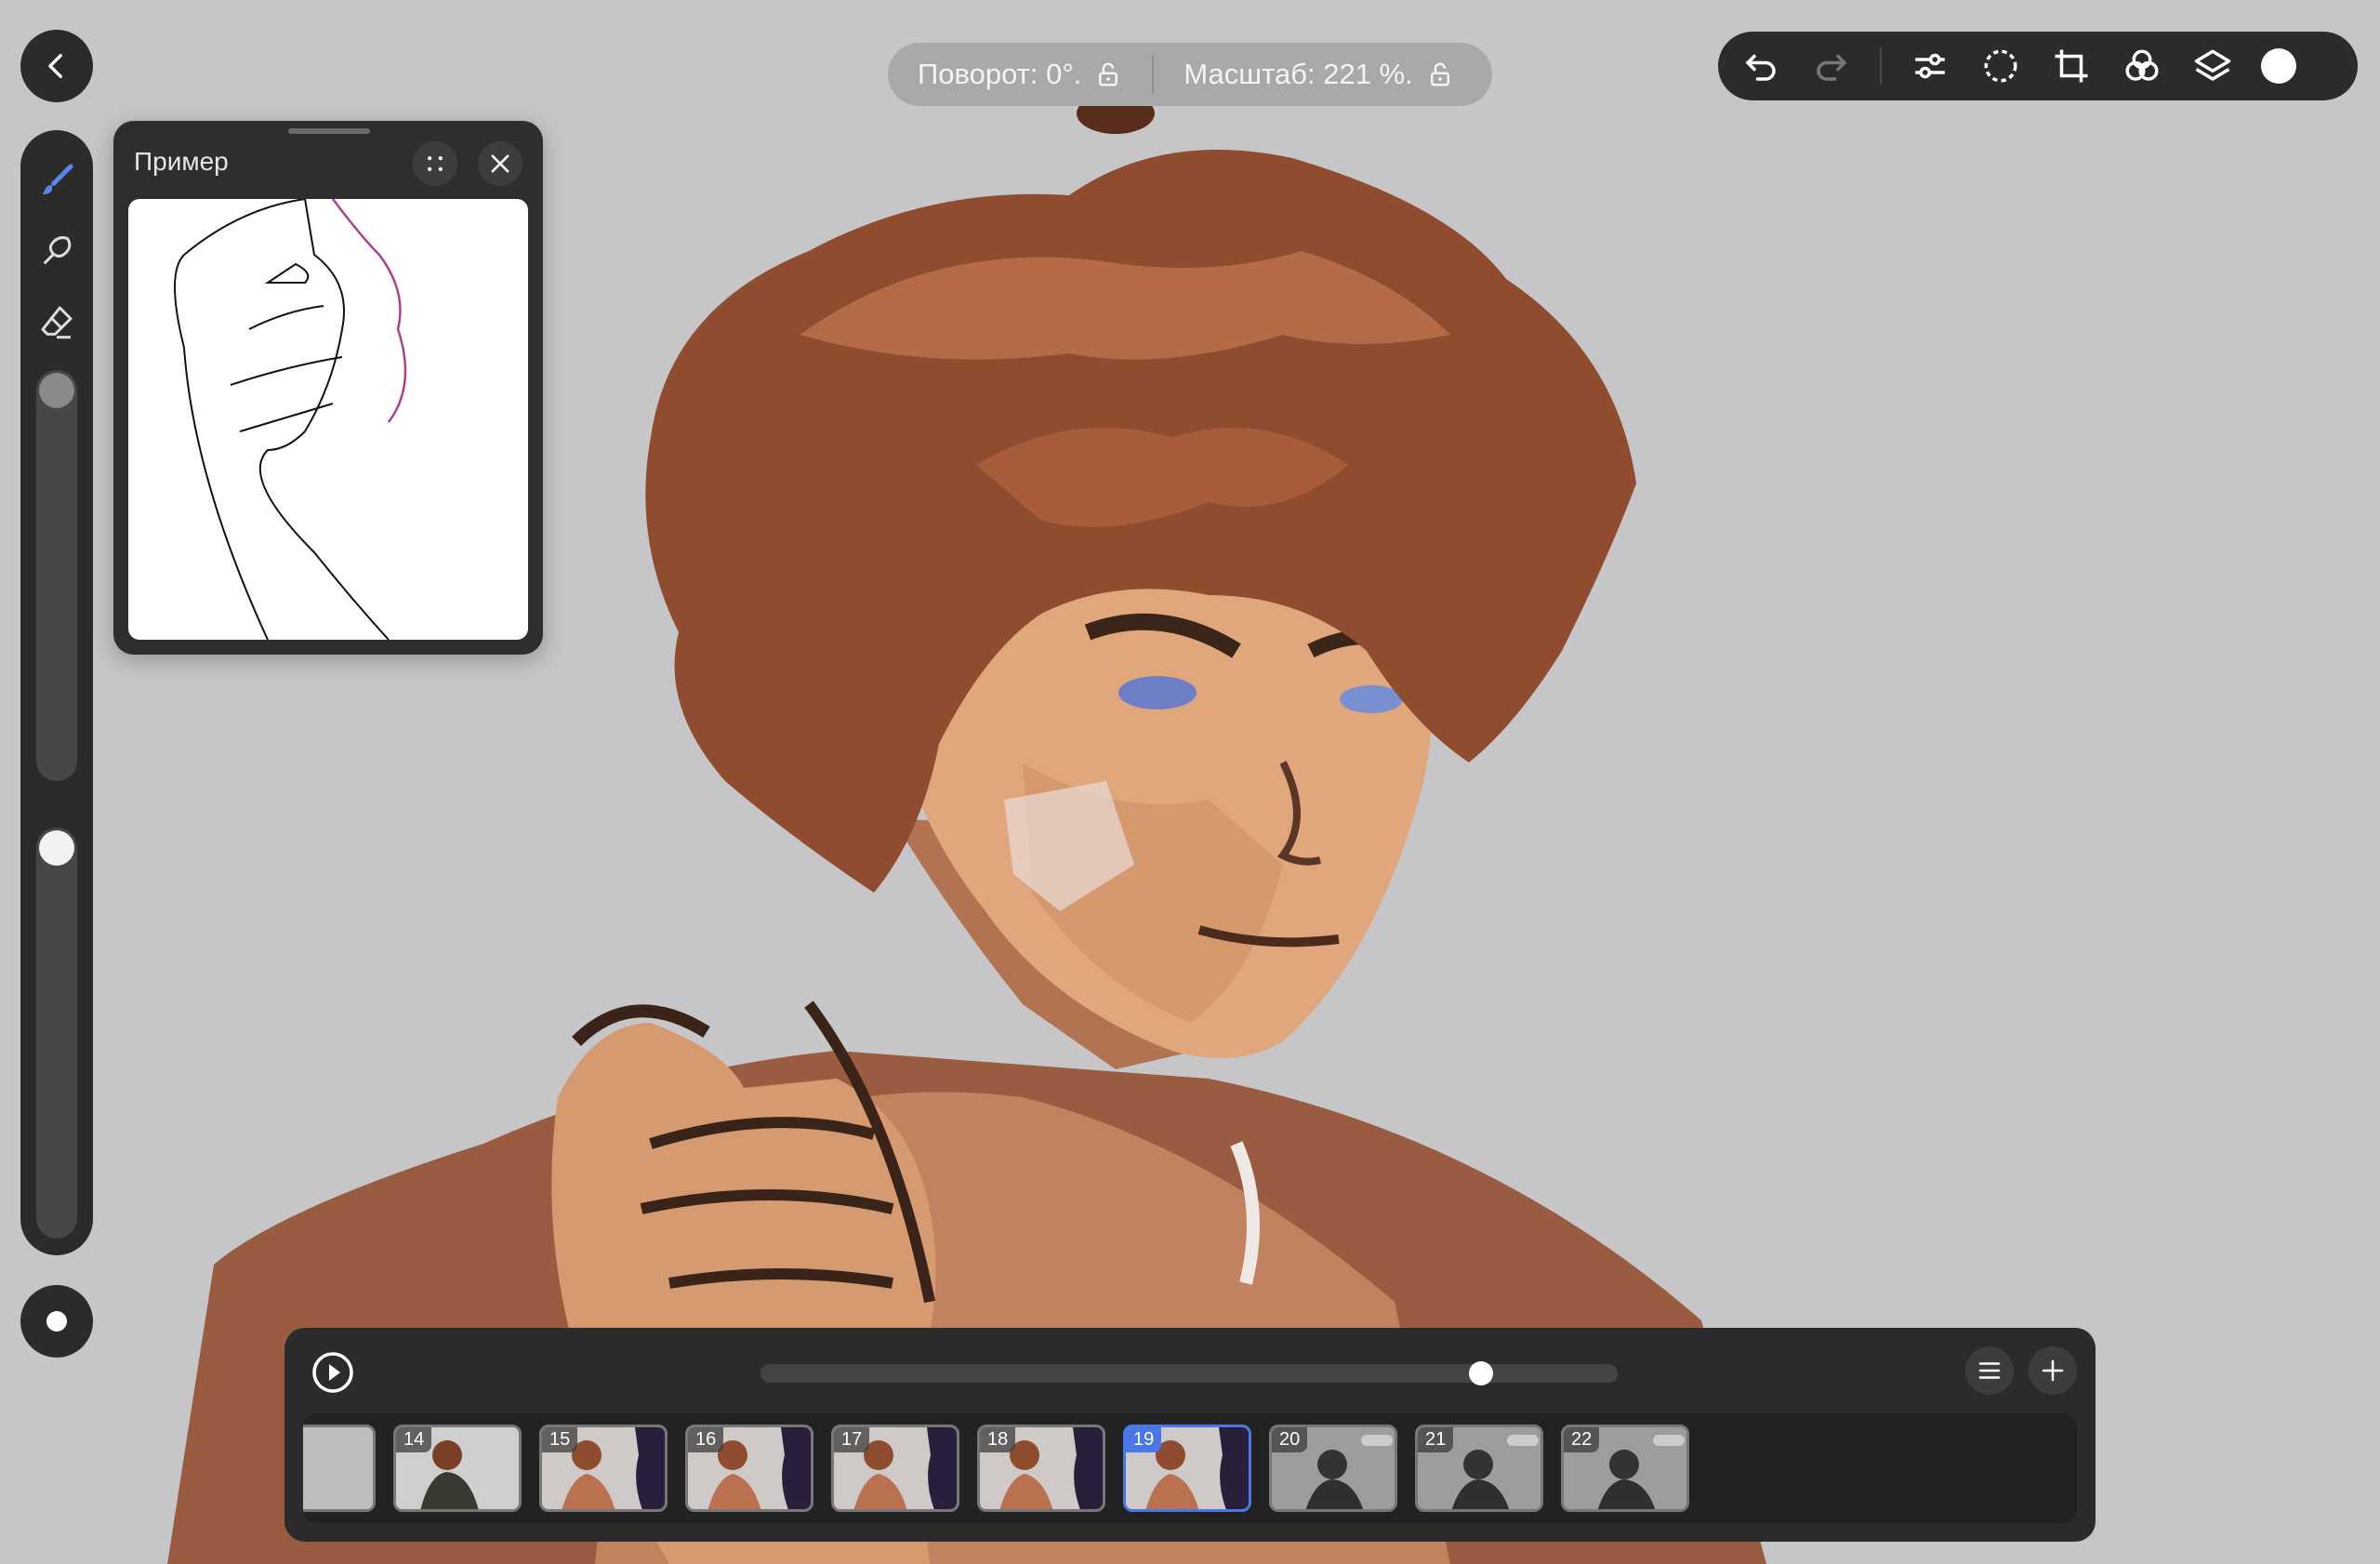  I want to click on smudge-tool, so click(56, 251).